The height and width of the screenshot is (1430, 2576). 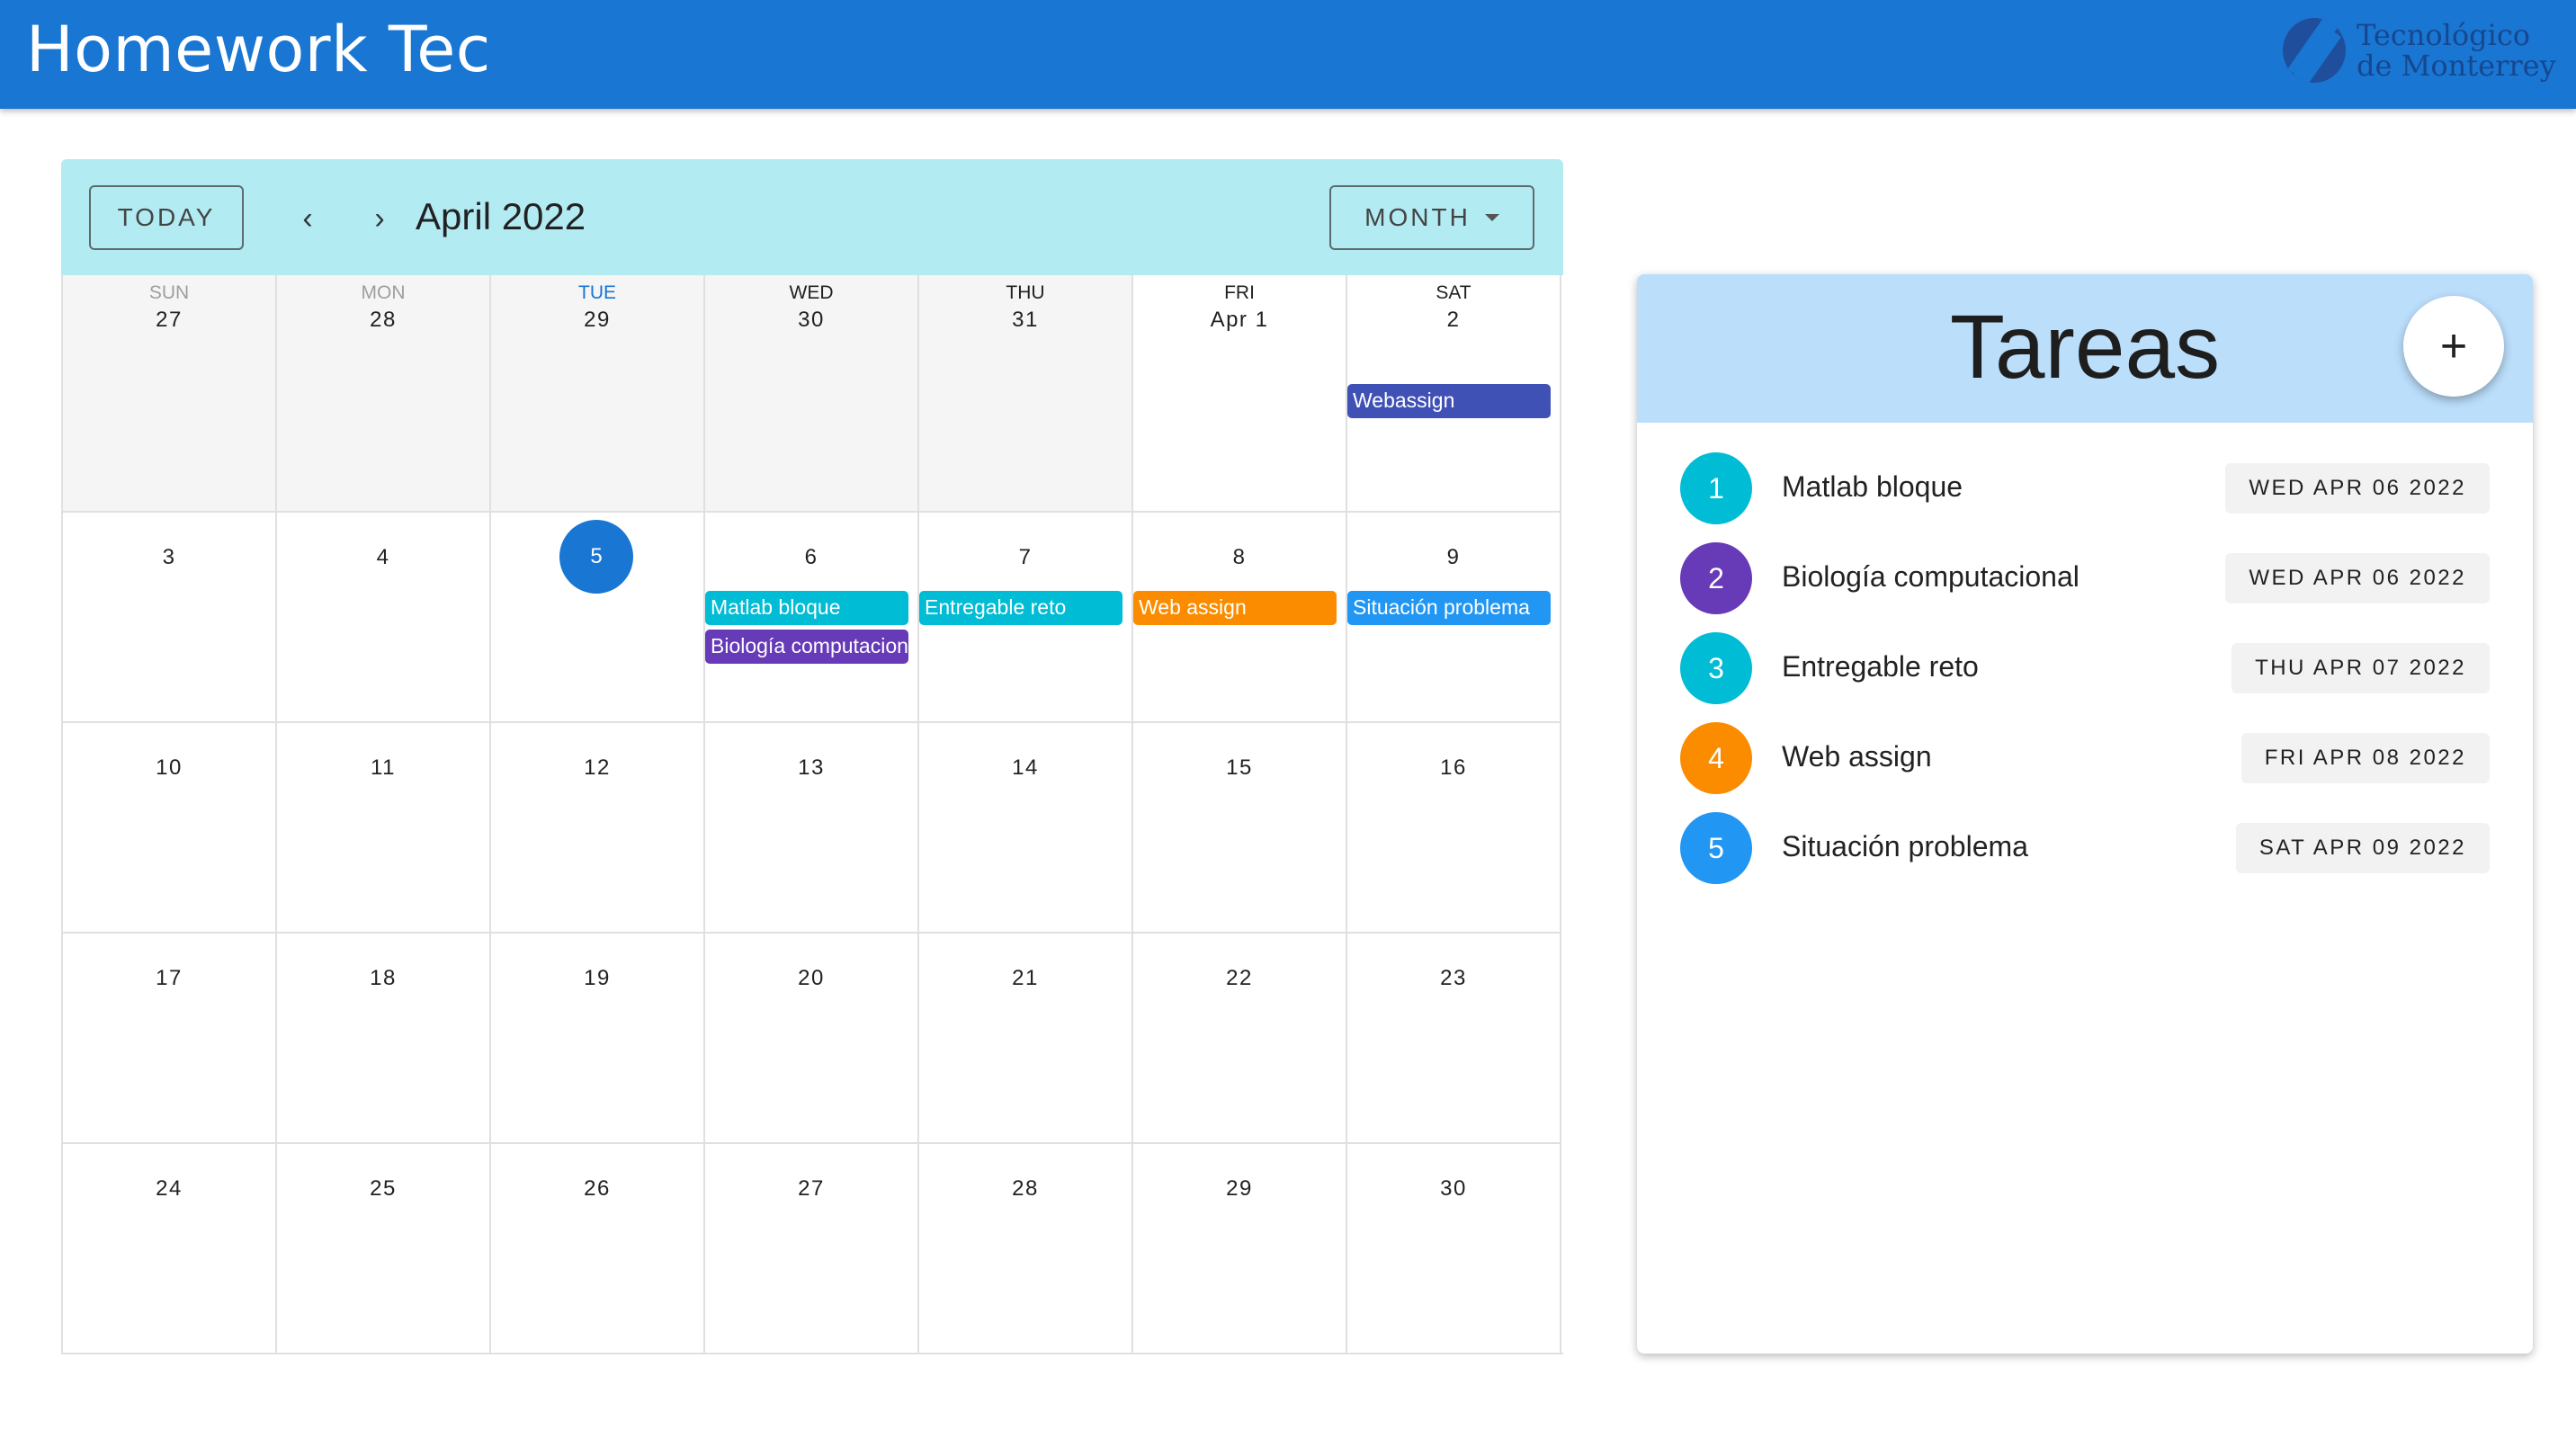 I want to click on day-cell: 21, so click(x=1026, y=1037).